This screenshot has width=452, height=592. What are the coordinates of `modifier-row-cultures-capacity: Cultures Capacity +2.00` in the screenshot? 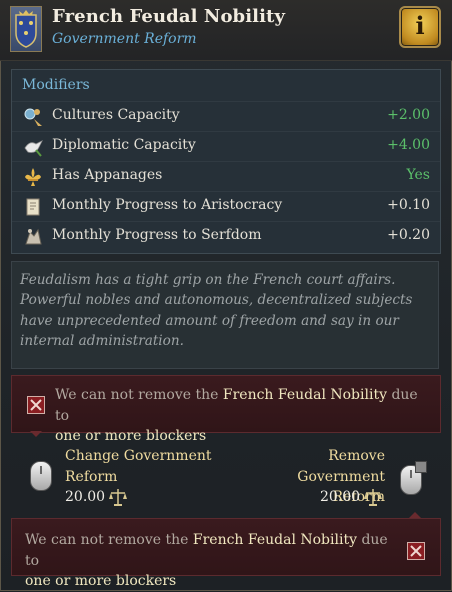 It's located at (226, 116).